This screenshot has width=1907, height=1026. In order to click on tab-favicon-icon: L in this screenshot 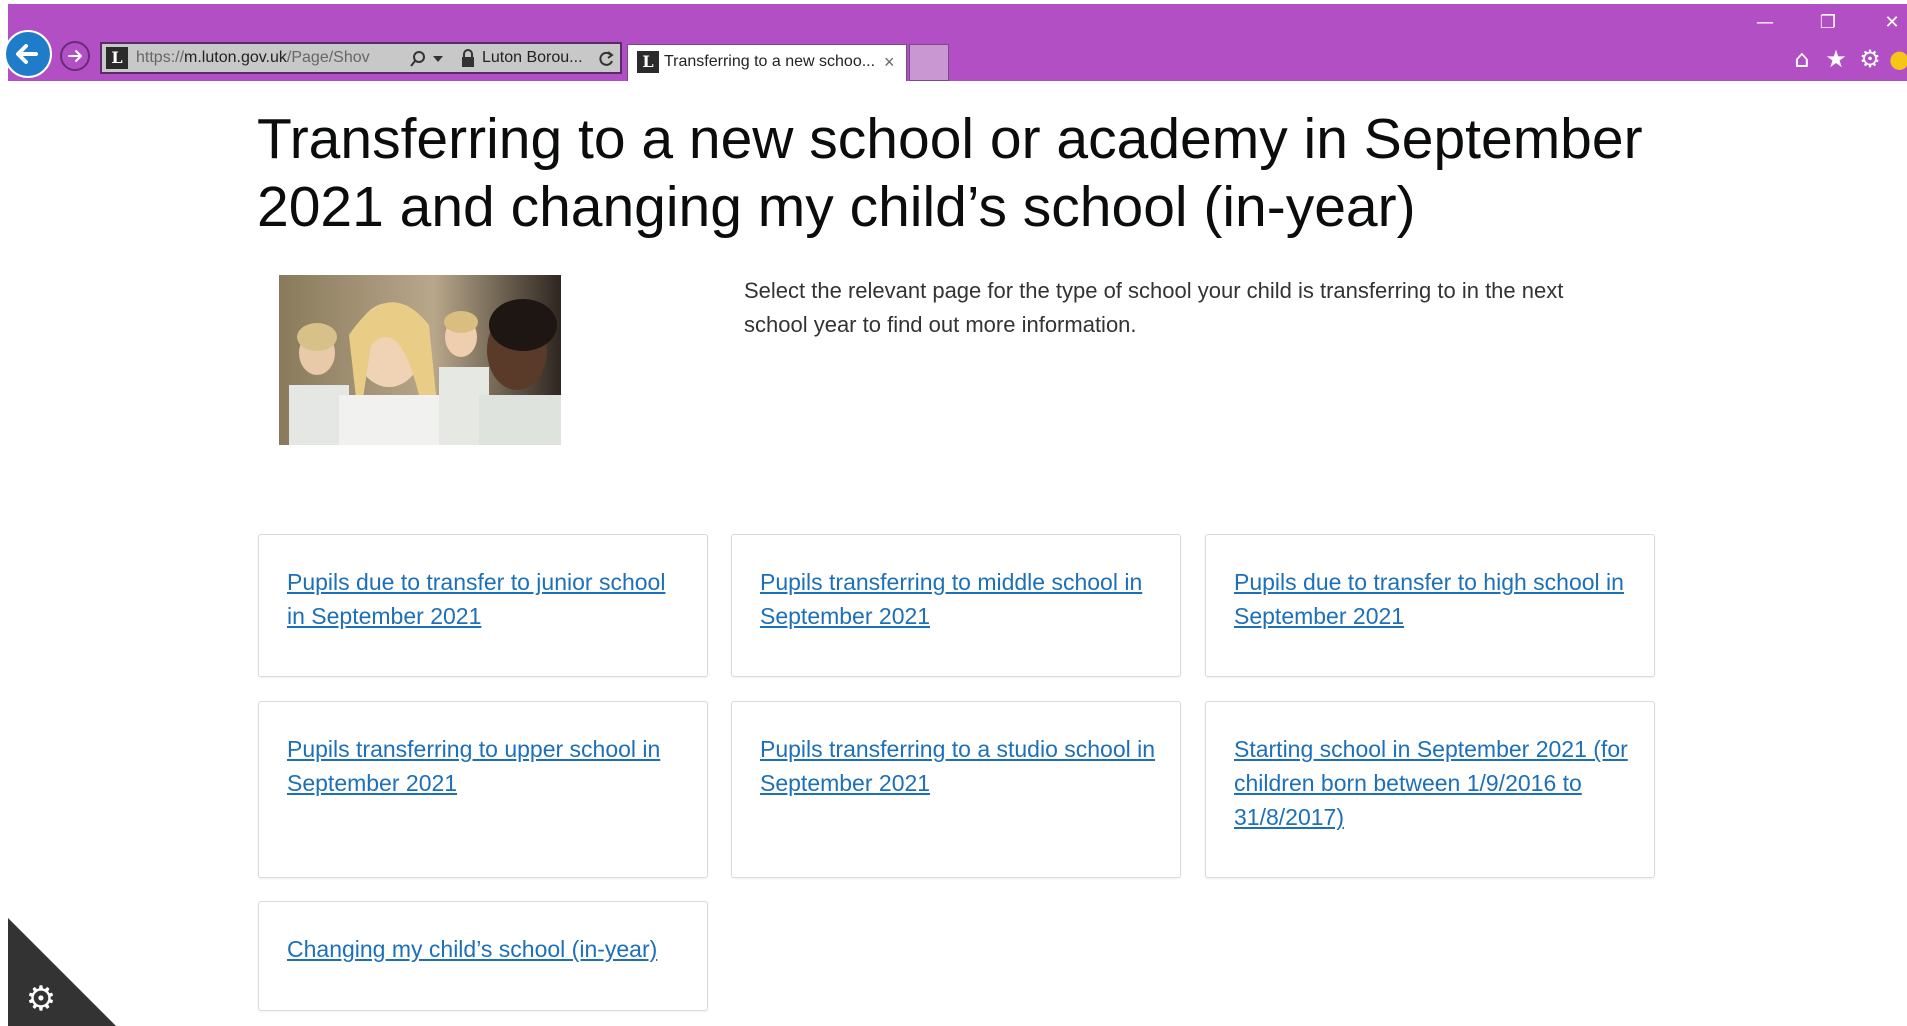, I will do `click(648, 62)`.